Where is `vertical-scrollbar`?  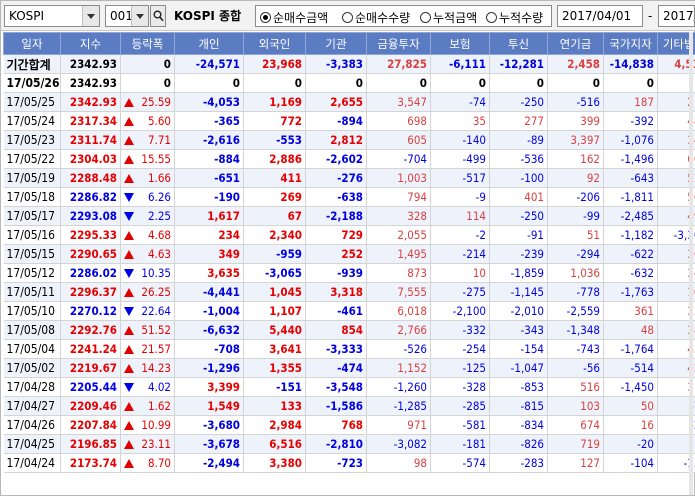 vertical-scrollbar is located at coordinates (691, 263).